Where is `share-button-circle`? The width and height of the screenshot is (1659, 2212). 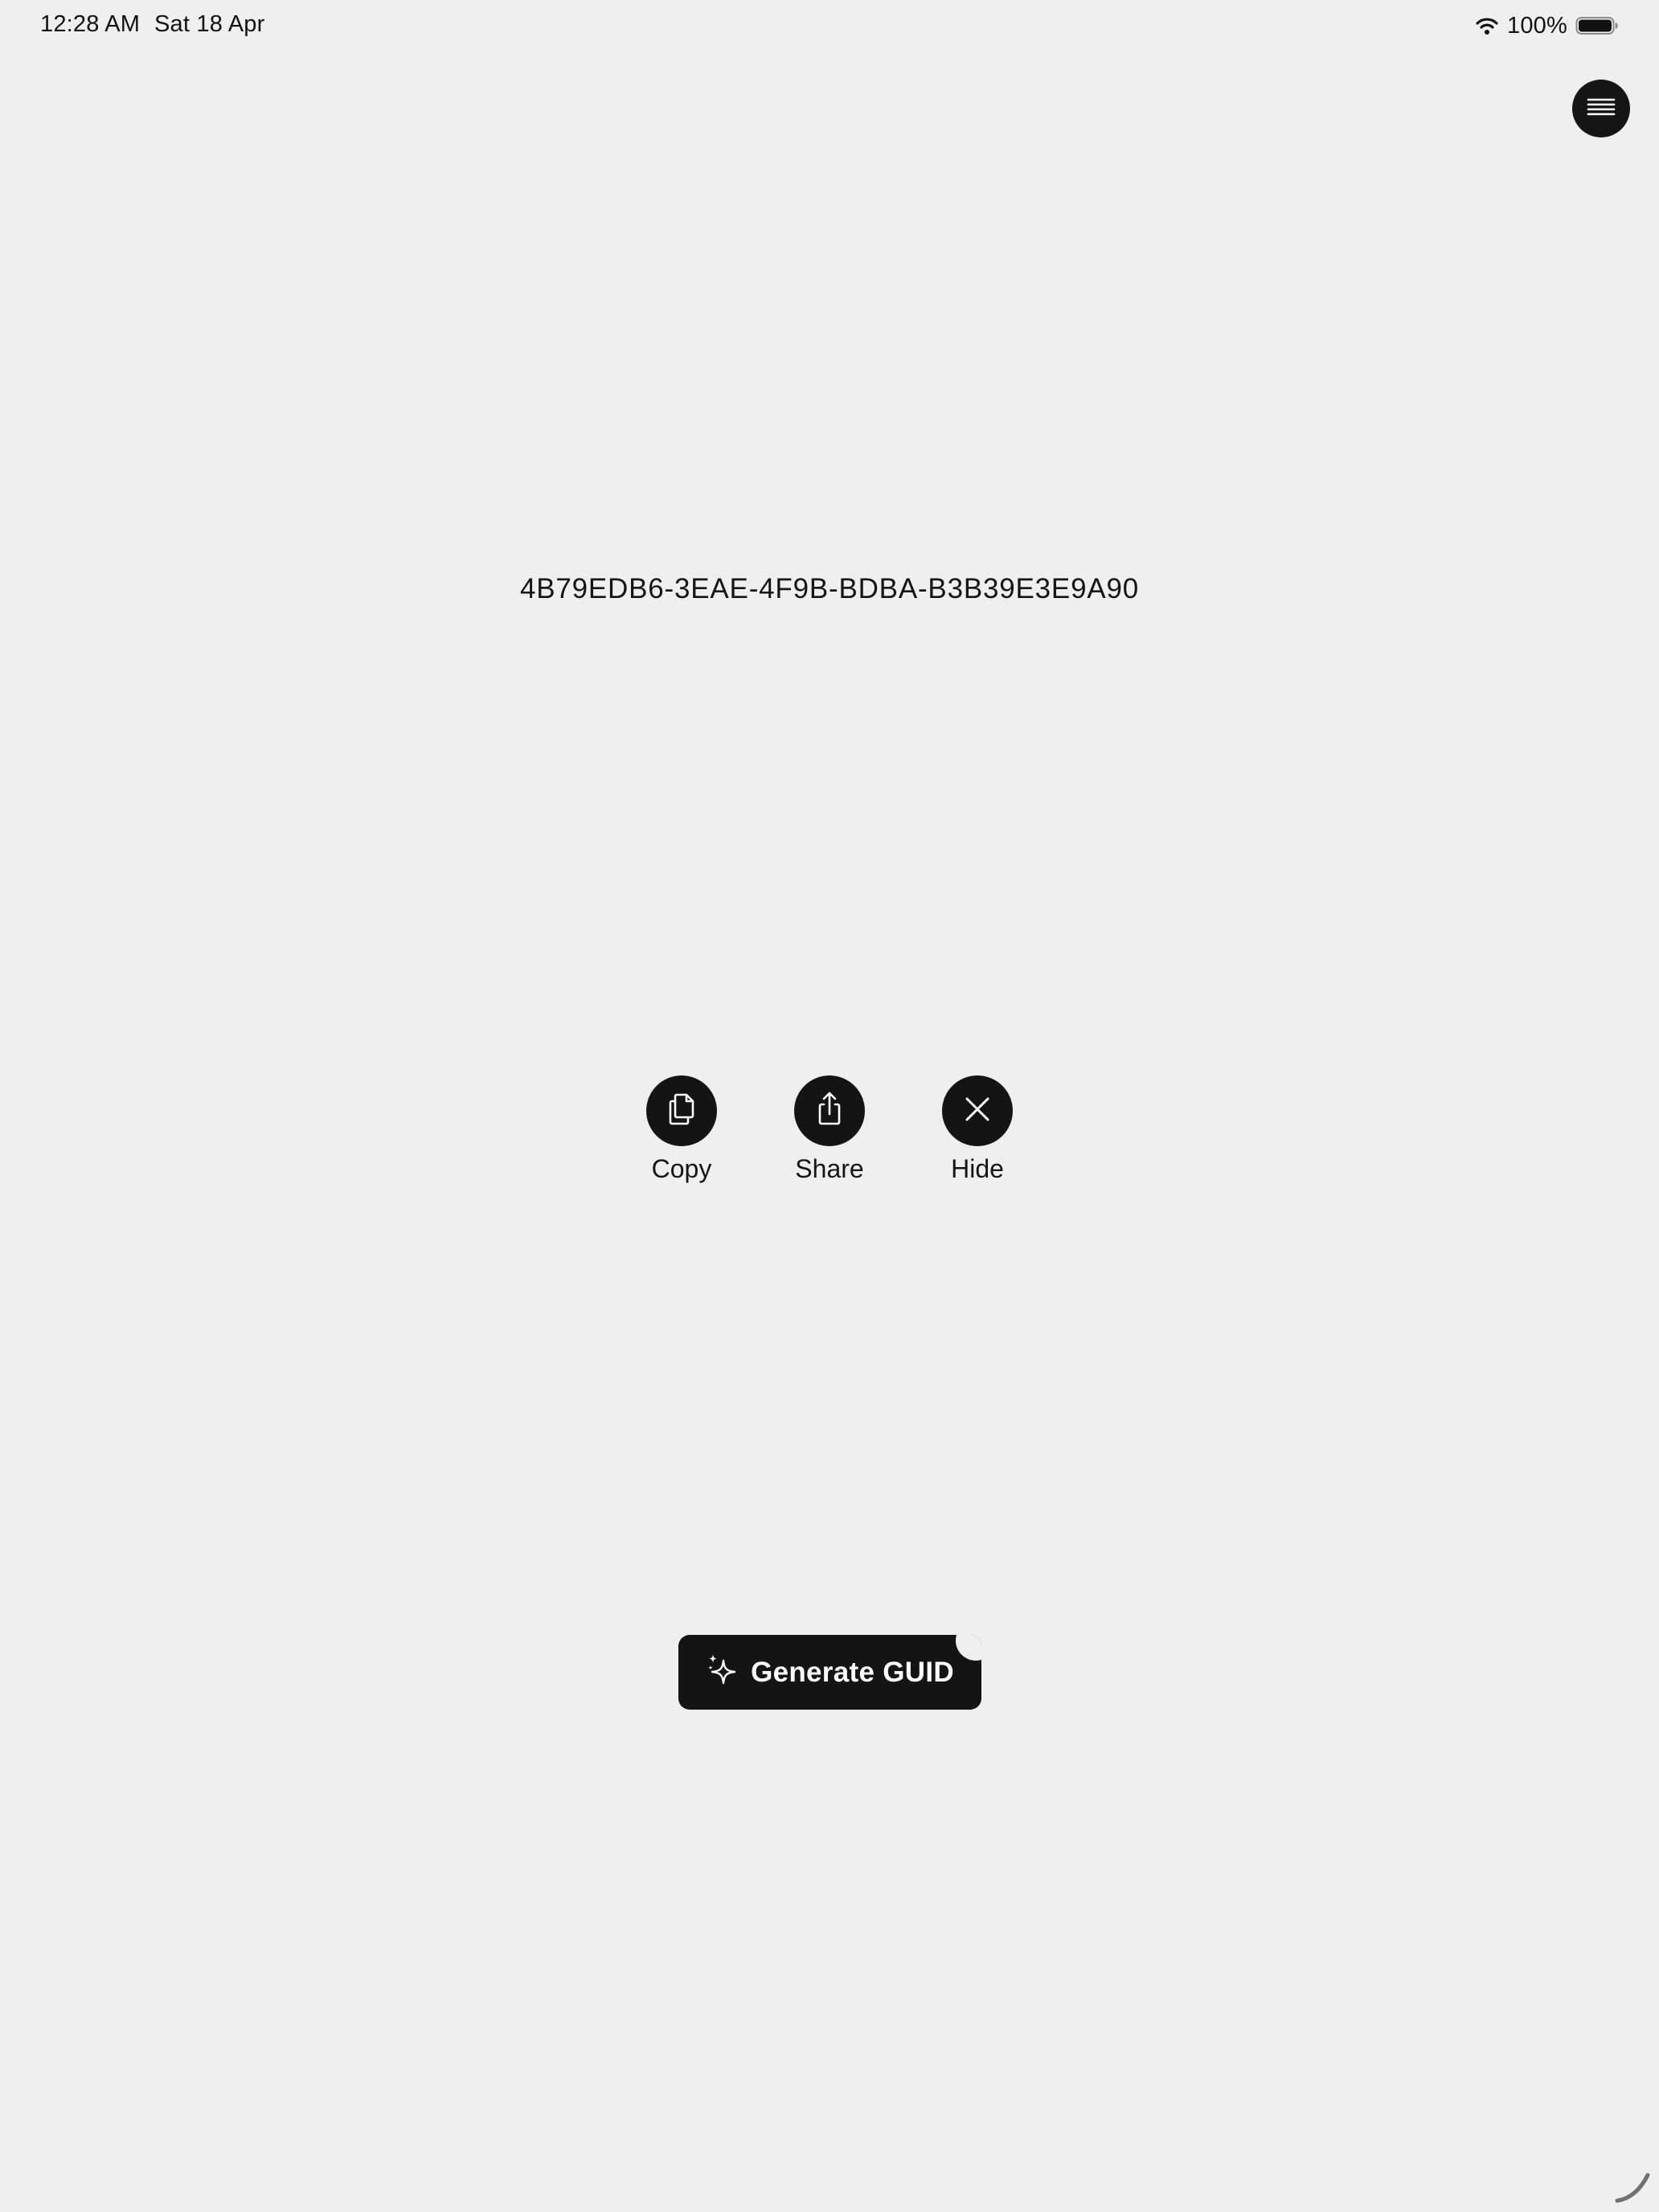 share-button-circle is located at coordinates (829, 1110).